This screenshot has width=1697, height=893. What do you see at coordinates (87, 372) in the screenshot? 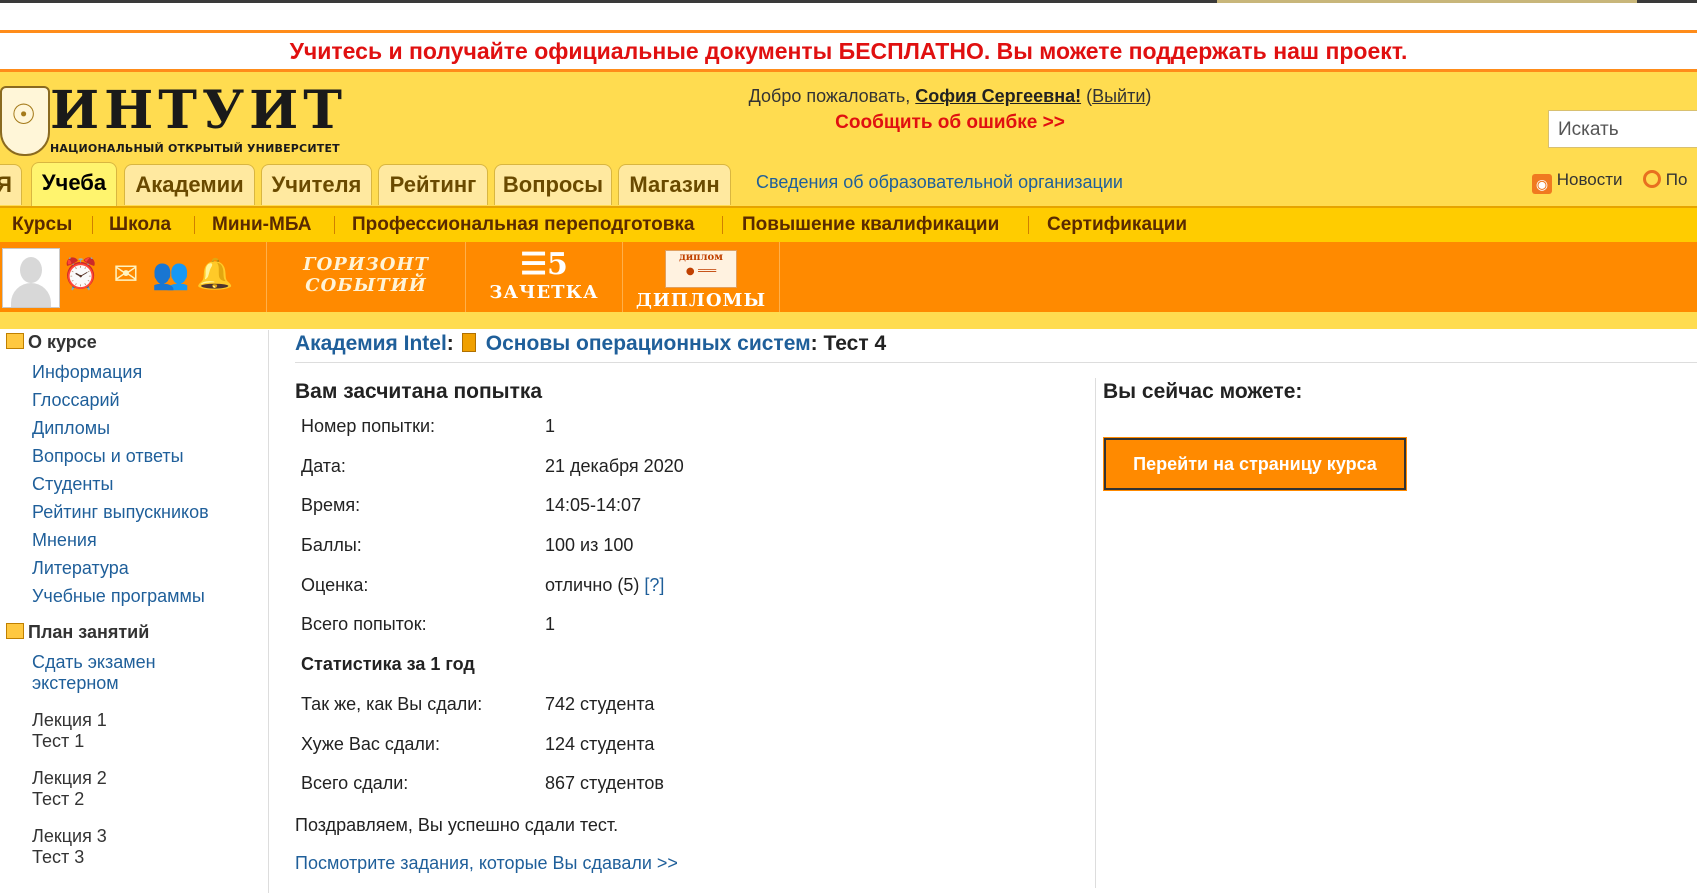
I see `sidebar-item-info: Информация` at bounding box center [87, 372].